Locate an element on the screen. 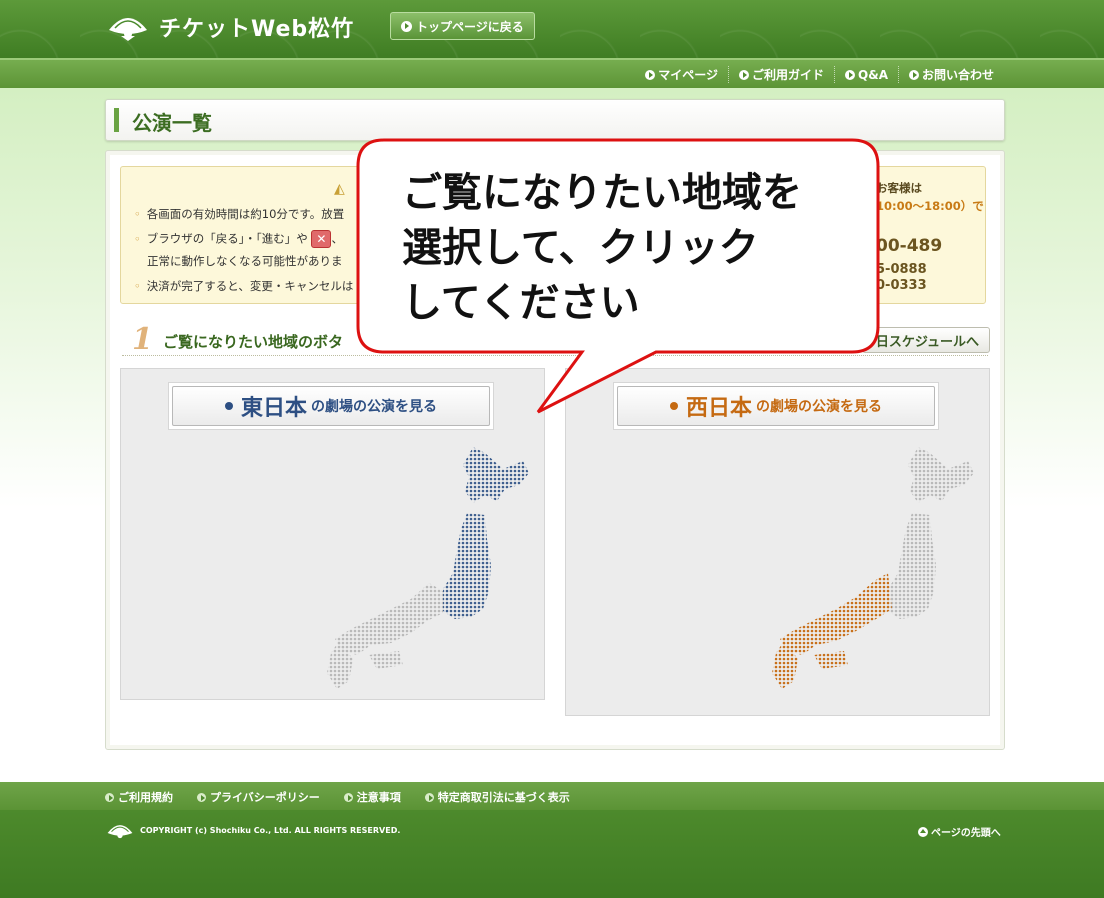 This screenshot has width=1104, height=898. contact-phone-main: 00-489 is located at coordinates (909, 246).